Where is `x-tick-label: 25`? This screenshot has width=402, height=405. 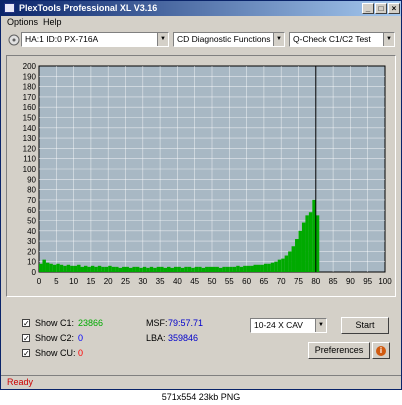
x-tick-label: 25 is located at coordinates (125, 281).